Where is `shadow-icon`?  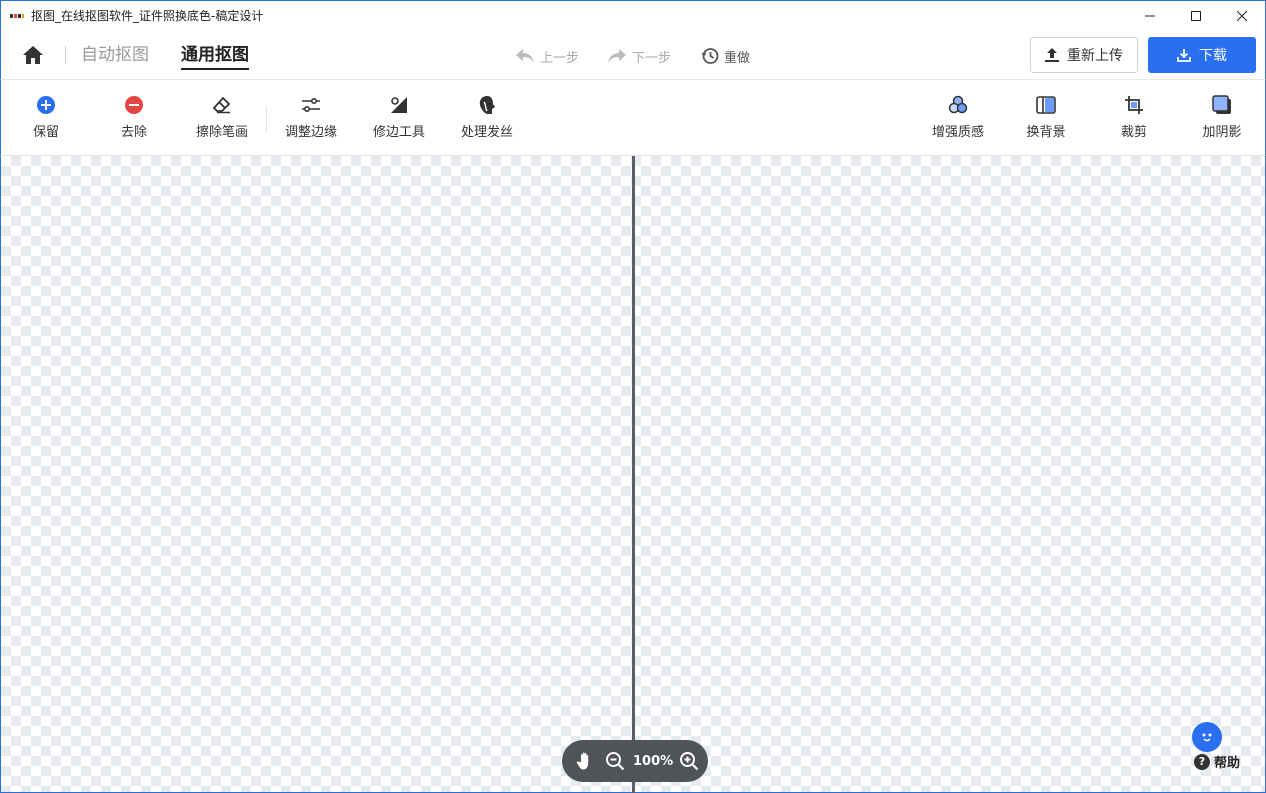
shadow-icon is located at coordinates (1222, 105).